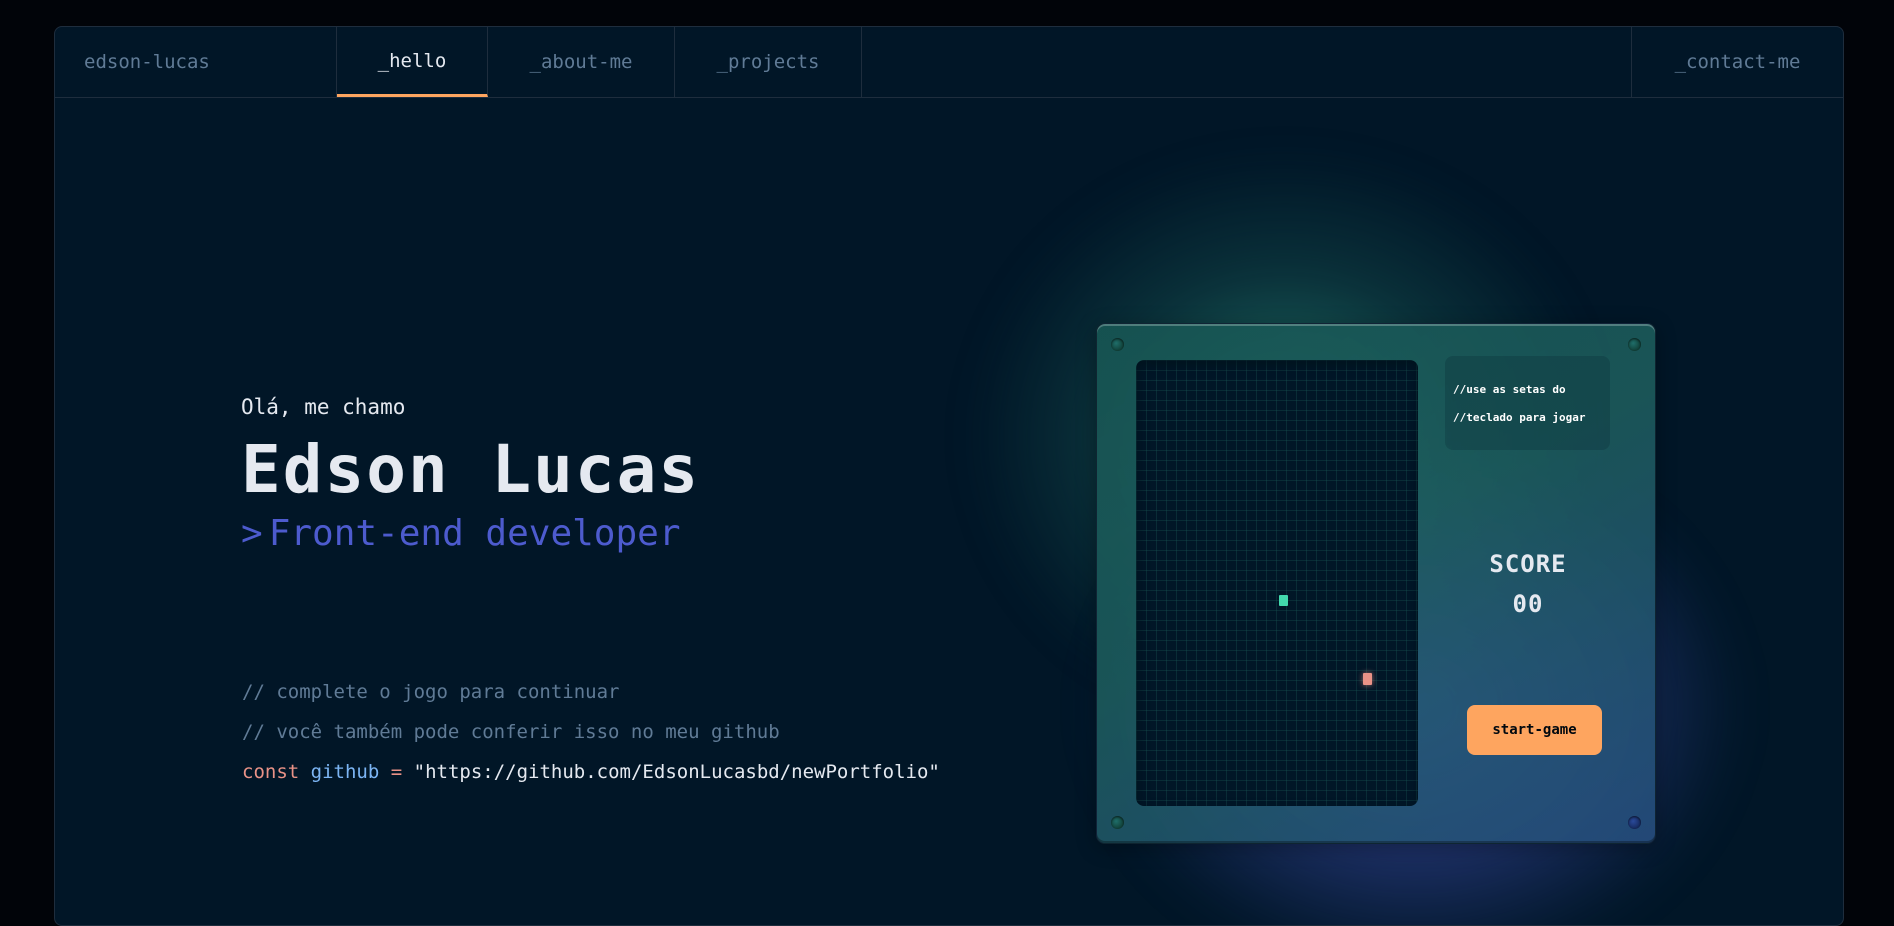 This screenshot has width=1894, height=926. I want to click on tab-contact-me: _contact-me, so click(1737, 62).